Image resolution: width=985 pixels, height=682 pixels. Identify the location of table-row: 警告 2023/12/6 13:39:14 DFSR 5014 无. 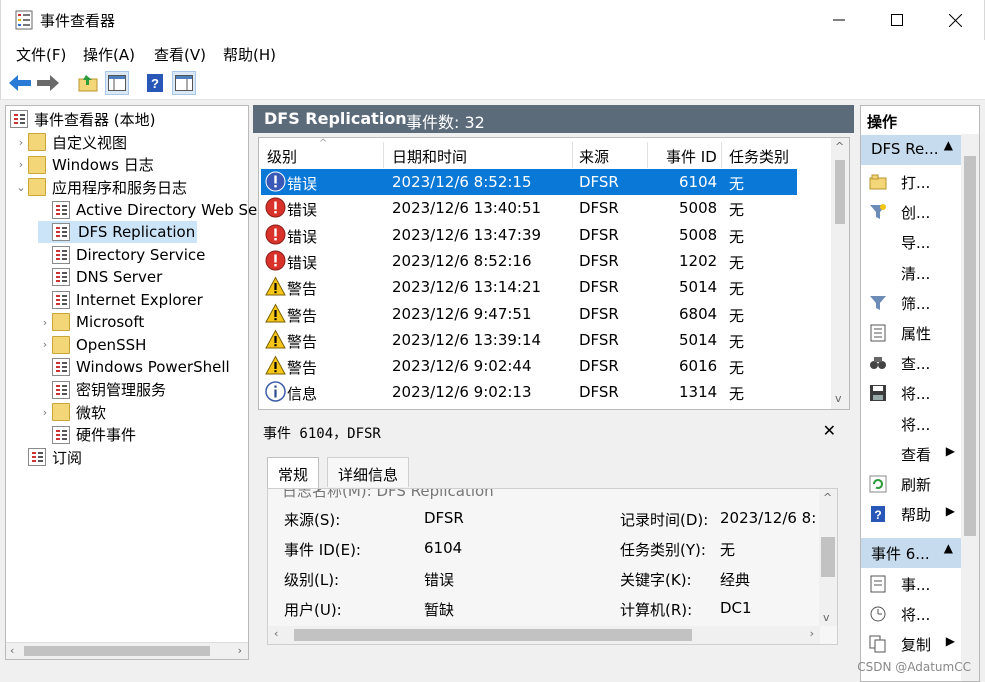
(529, 340).